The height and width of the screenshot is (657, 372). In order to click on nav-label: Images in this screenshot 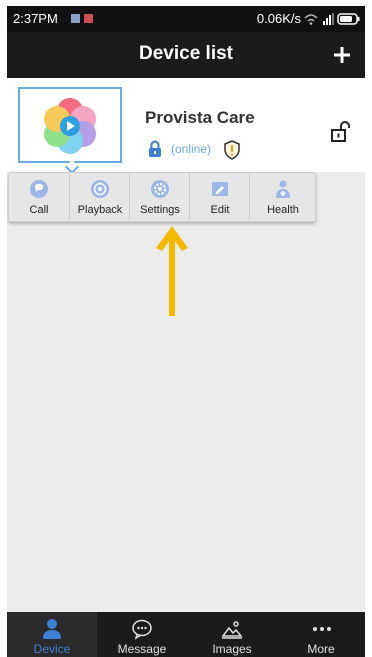, I will do `click(232, 649)`.